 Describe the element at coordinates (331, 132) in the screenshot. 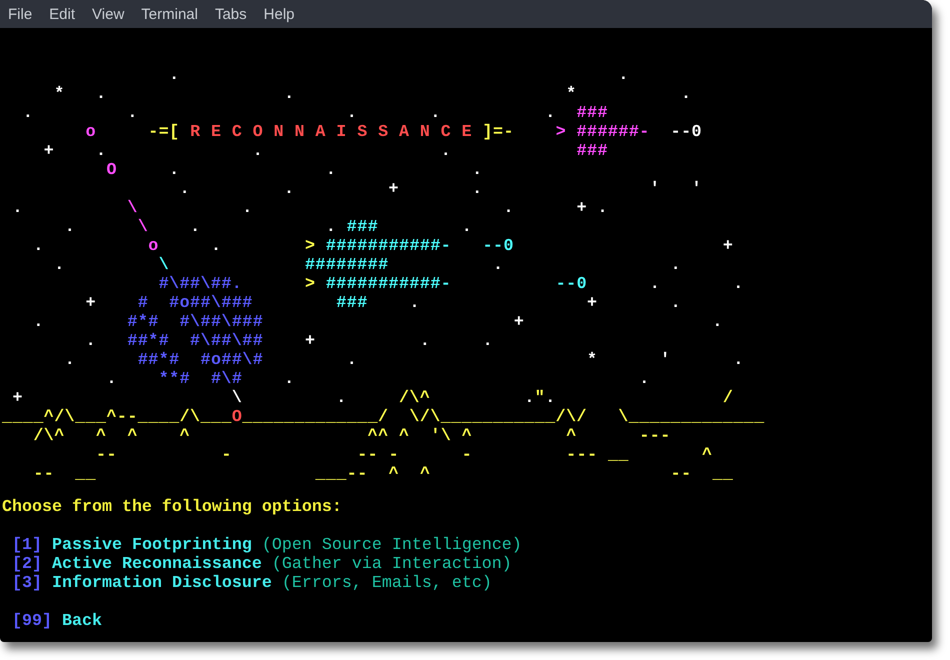

I see `ascii-art: R E C O N N A I S S A N C E` at that location.